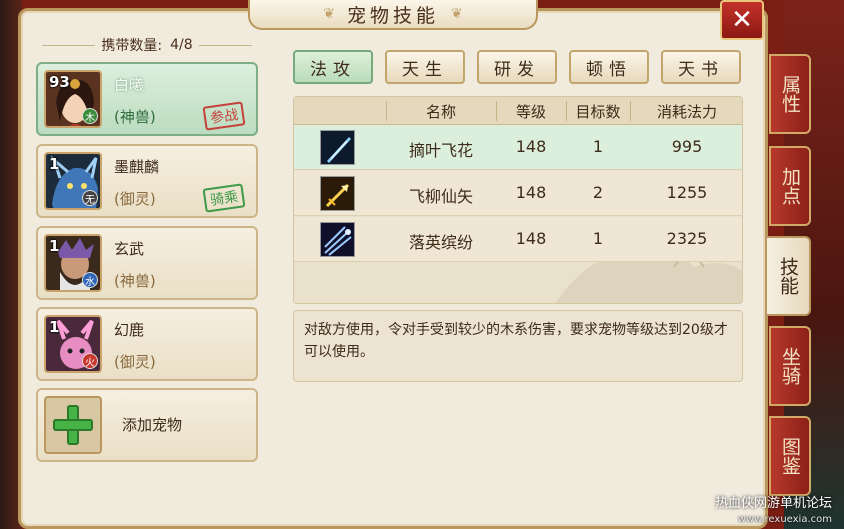 This screenshot has width=844, height=529. Describe the element at coordinates (73, 263) in the screenshot. I see `pet-portrait: 1 水` at that location.